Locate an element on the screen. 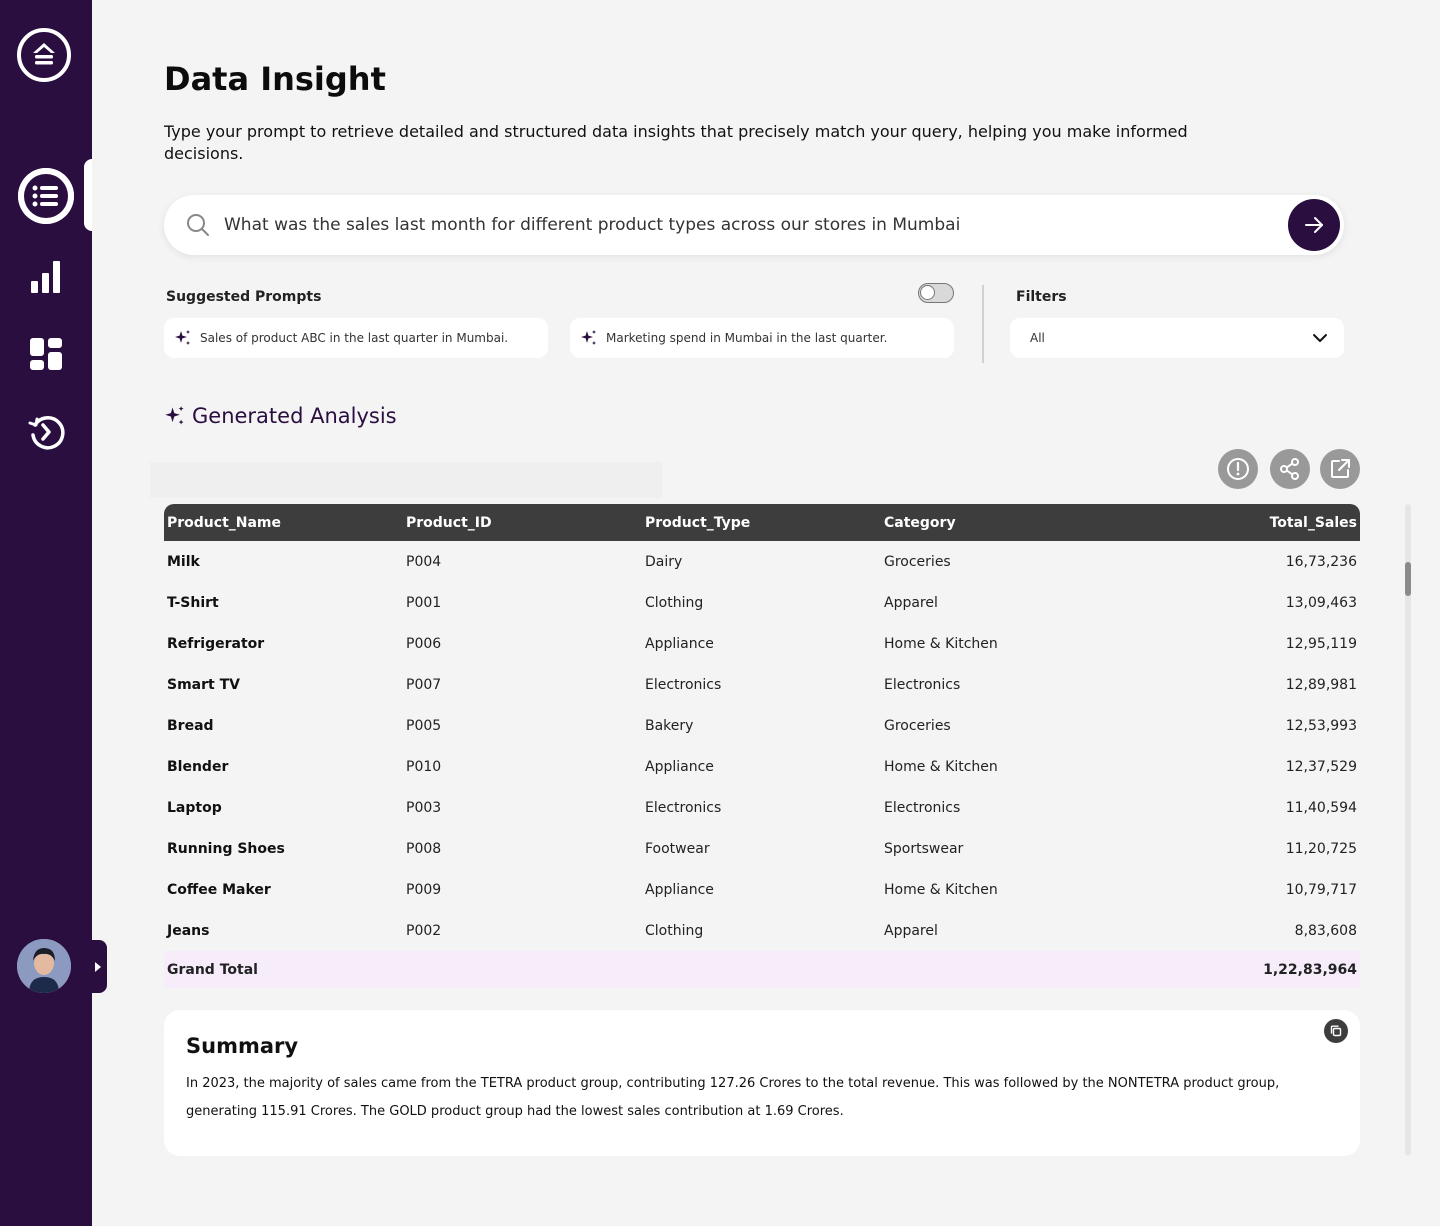 Image resolution: width=1440 pixels, height=1226 pixels. cell-total-sales: 12,89,981 is located at coordinates (1321, 684).